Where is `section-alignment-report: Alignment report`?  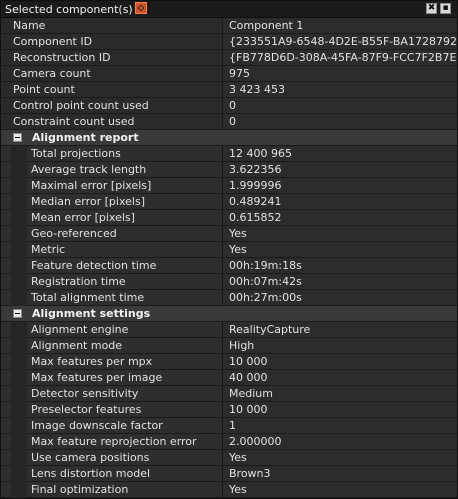
section-alignment-report: Alignment report is located at coordinates (229, 138).